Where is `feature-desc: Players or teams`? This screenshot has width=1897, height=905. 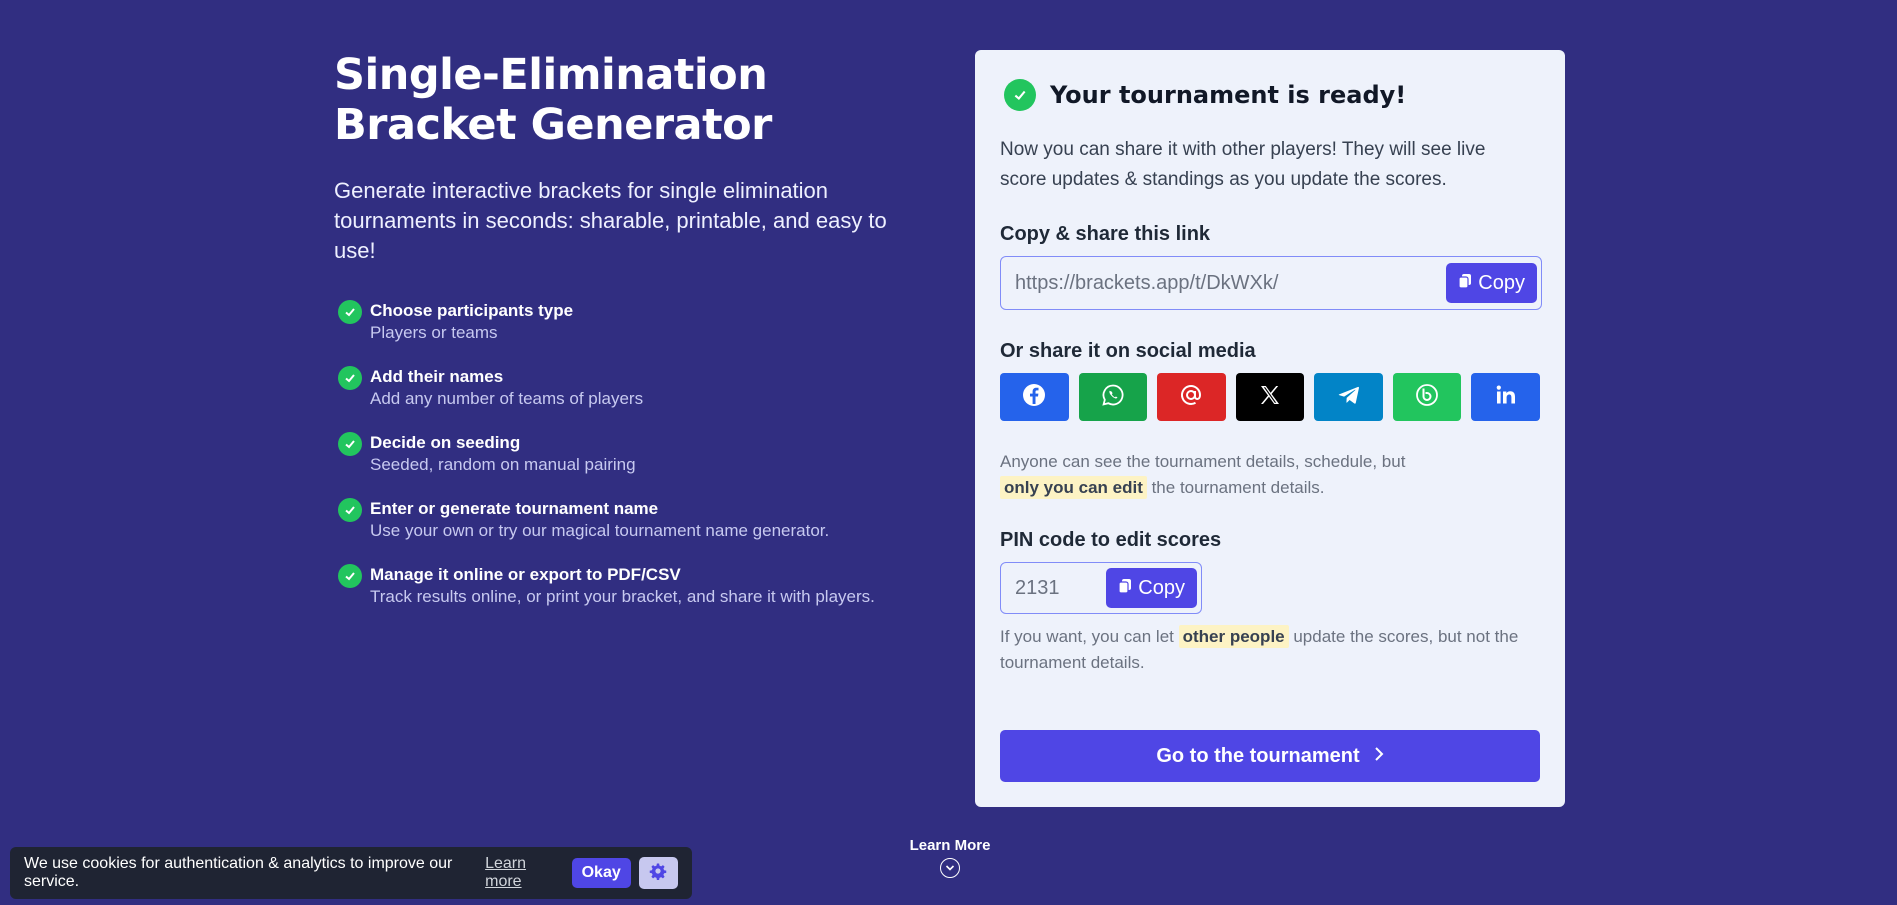 feature-desc: Players or teams is located at coordinates (434, 332).